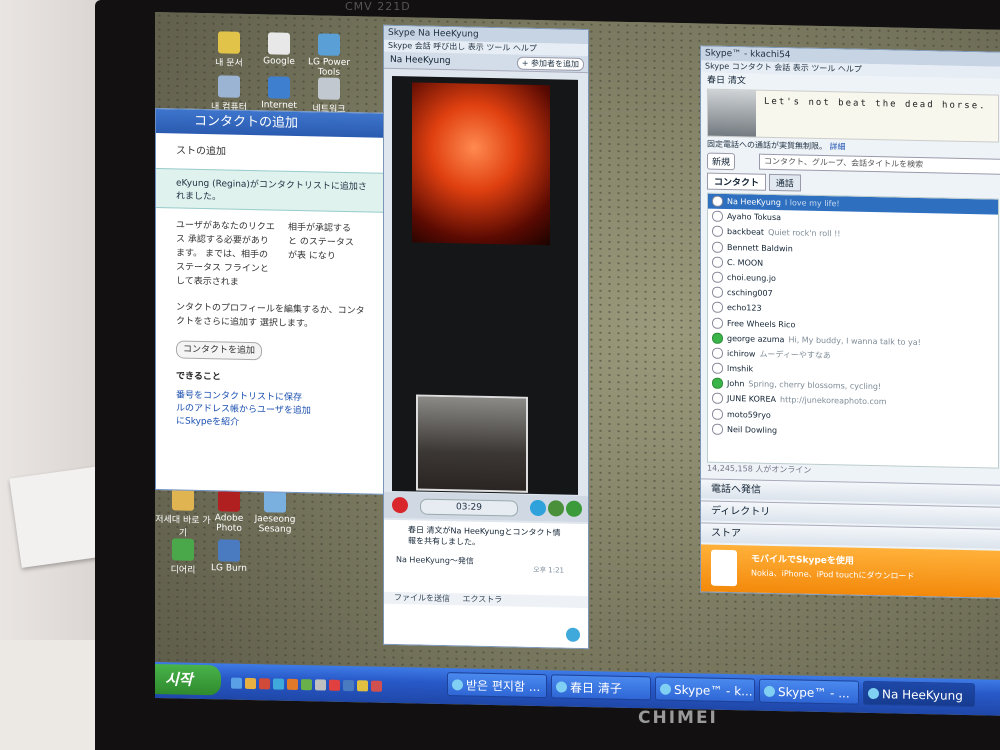  Describe the element at coordinates (378, 6) in the screenshot. I see `monitor-model: CMV 221D` at that location.